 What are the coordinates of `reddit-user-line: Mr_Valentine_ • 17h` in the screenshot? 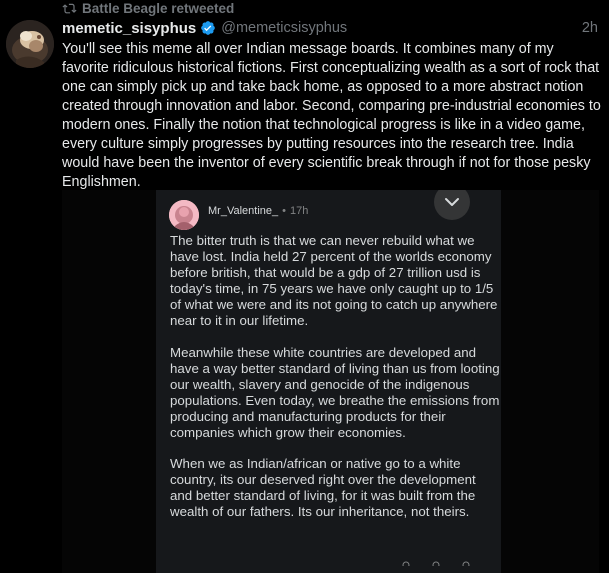 It's located at (258, 211).